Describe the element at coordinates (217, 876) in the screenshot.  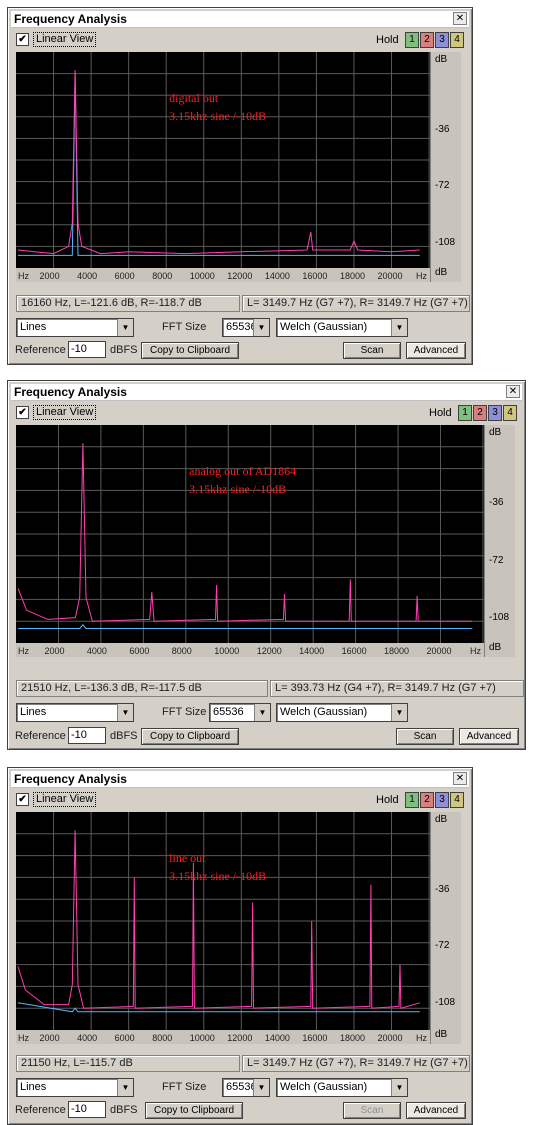
I see `plot-annotation: 3.15khz sine /-10dB` at that location.